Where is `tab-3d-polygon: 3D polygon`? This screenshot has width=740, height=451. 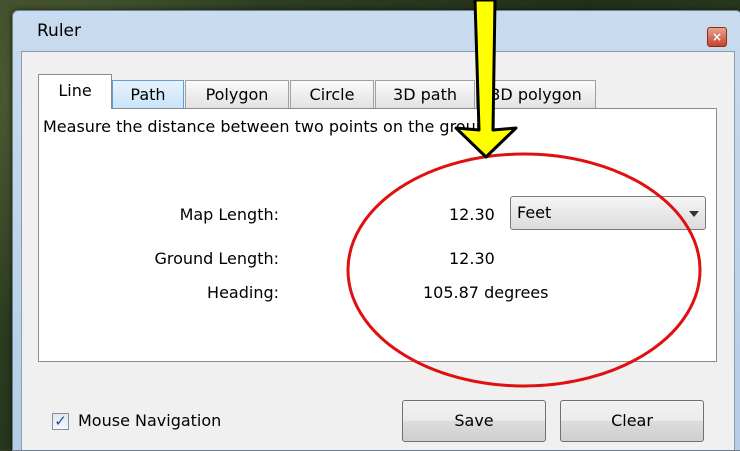
tab-3d-polygon: 3D polygon is located at coordinates (536, 94).